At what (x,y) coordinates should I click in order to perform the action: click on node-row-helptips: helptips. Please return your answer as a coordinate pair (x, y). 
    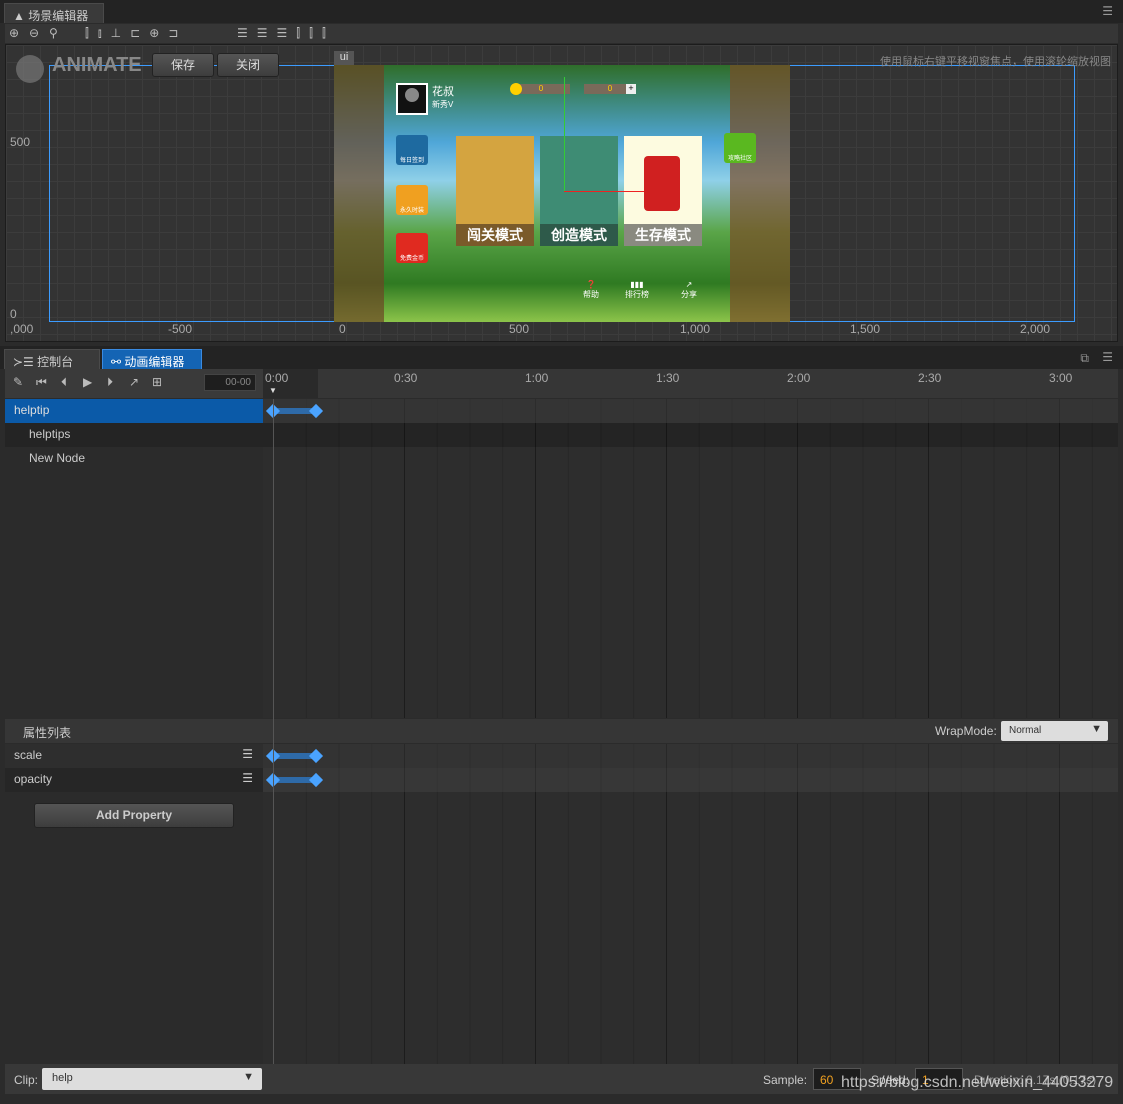
    Looking at the image, I should click on (134, 435).